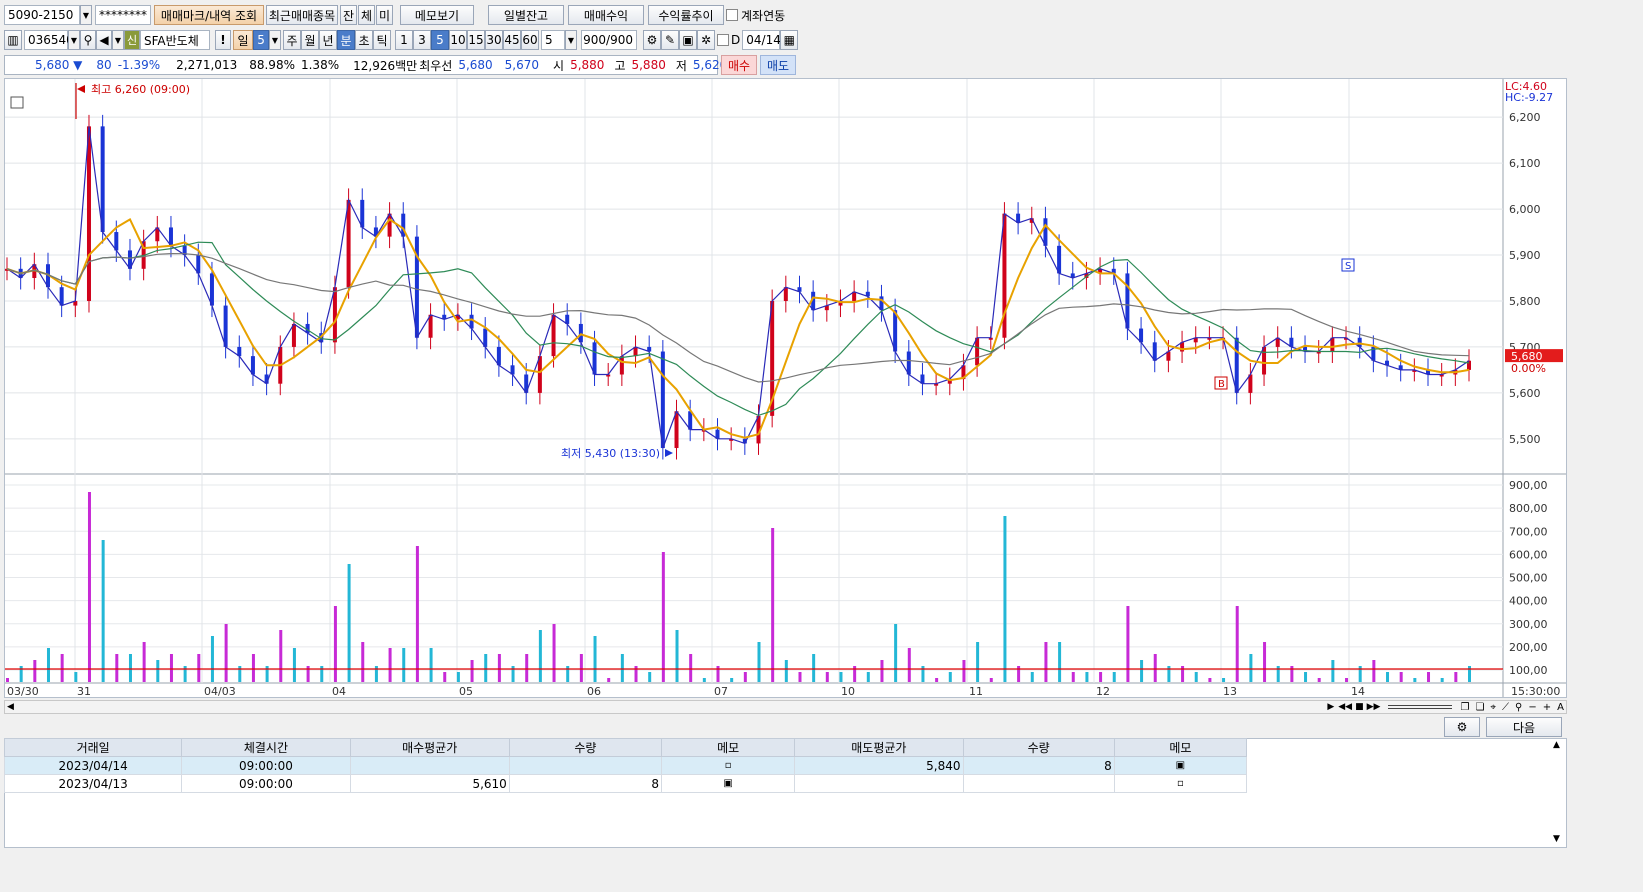  Describe the element at coordinates (429, 747) in the screenshot. I see `col-buy-avg: 매수평균가` at that location.